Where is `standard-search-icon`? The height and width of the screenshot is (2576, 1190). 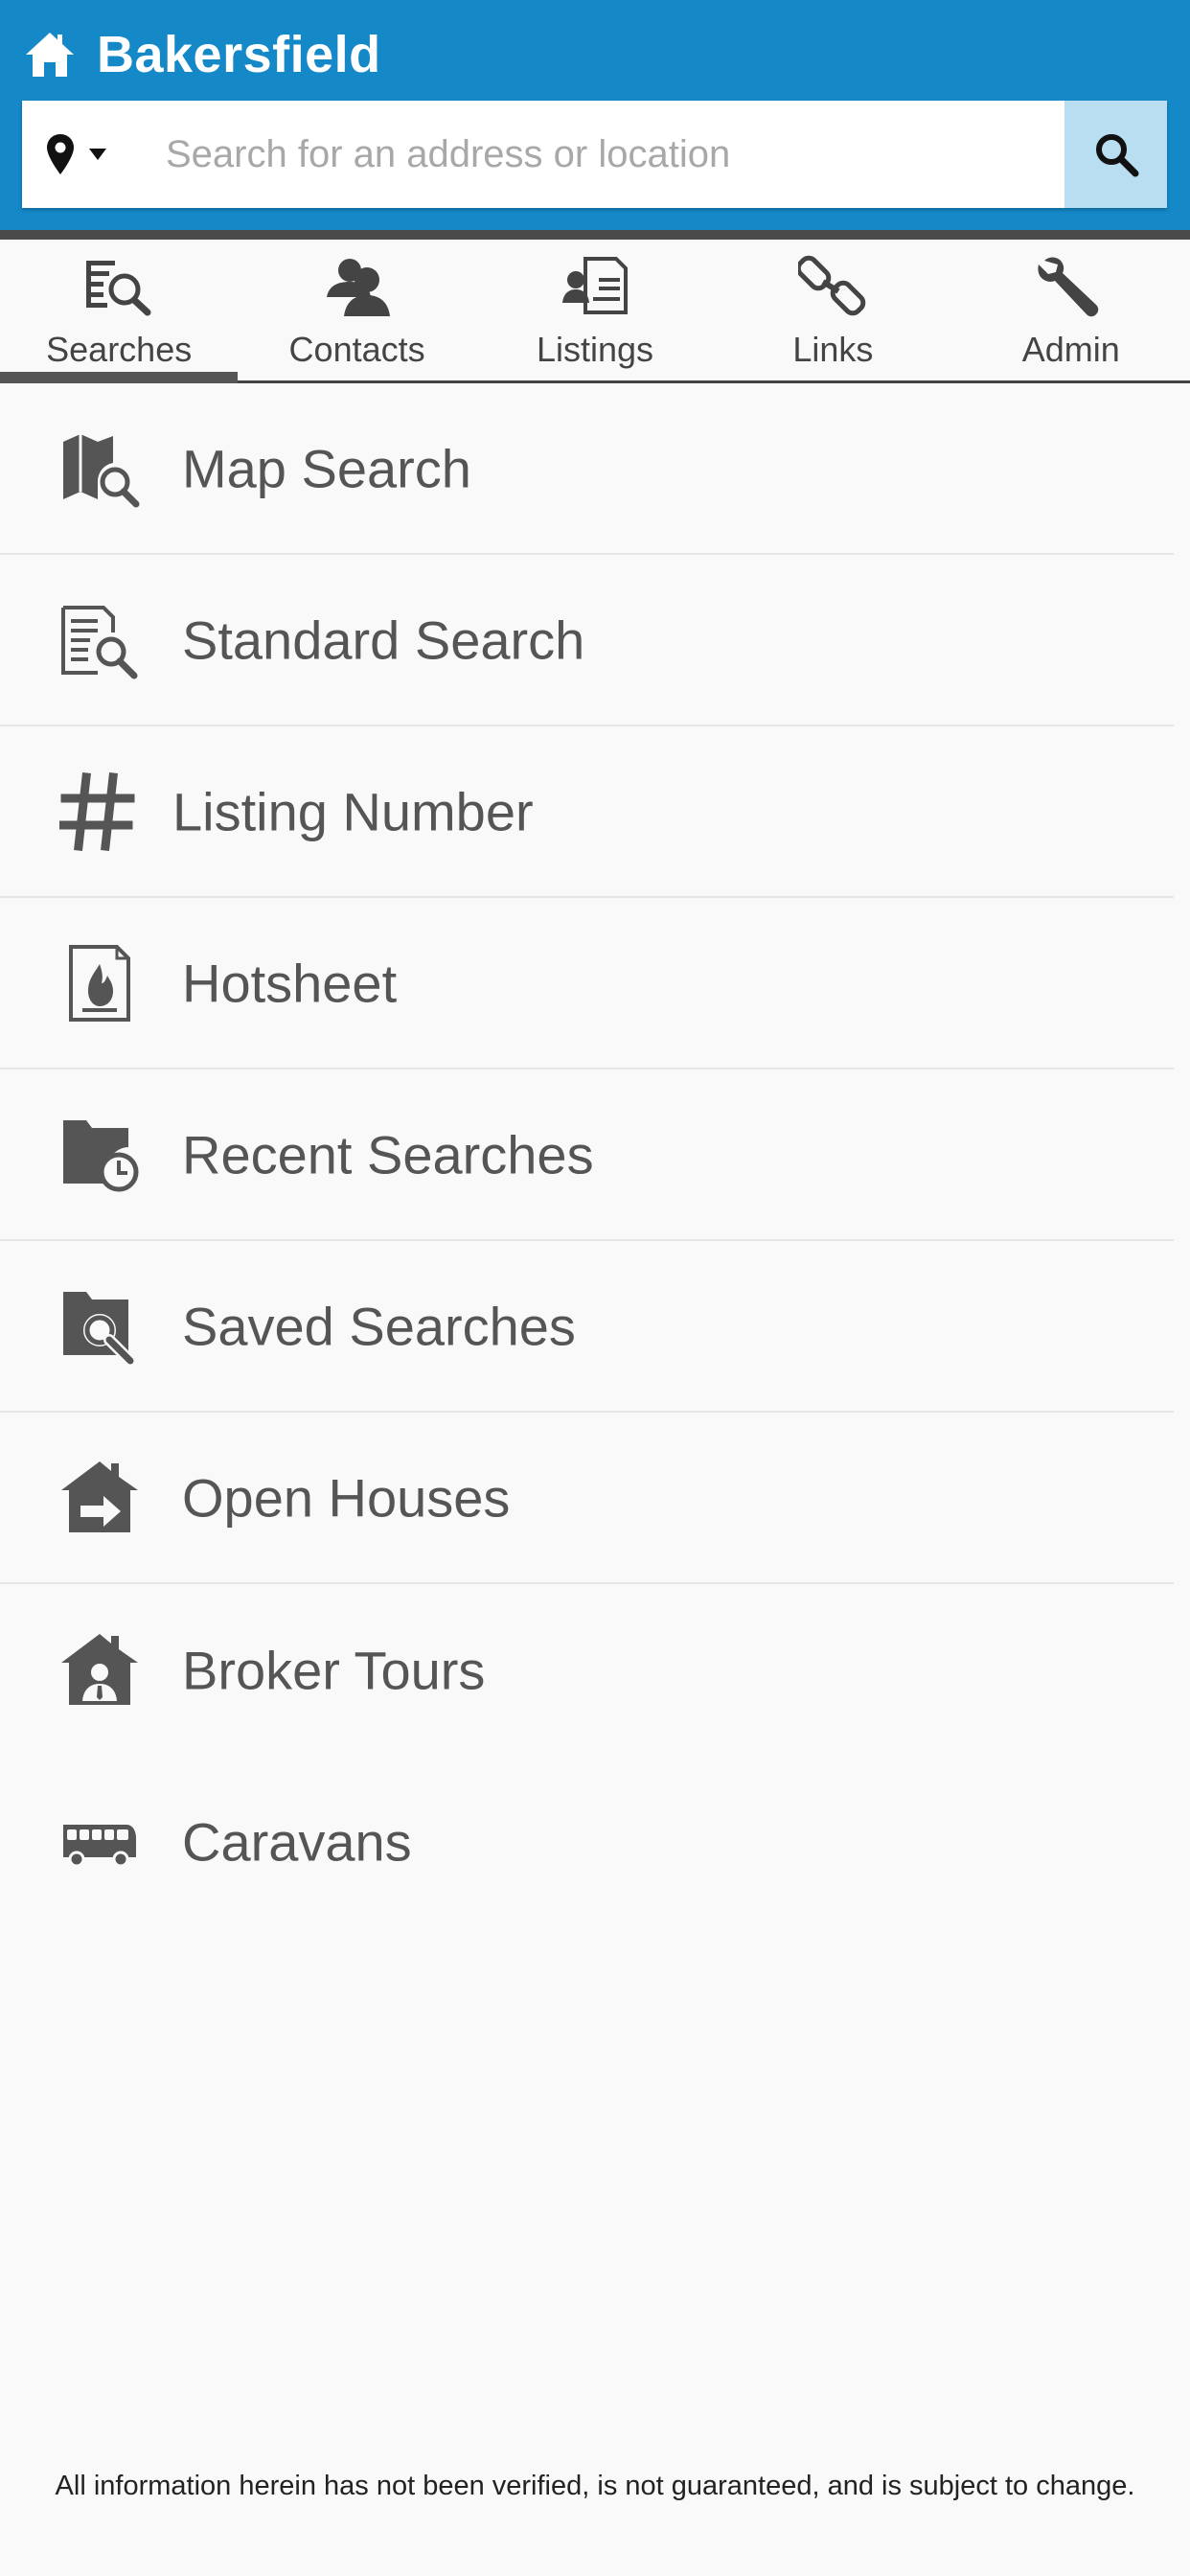 standard-search-icon is located at coordinates (99, 642).